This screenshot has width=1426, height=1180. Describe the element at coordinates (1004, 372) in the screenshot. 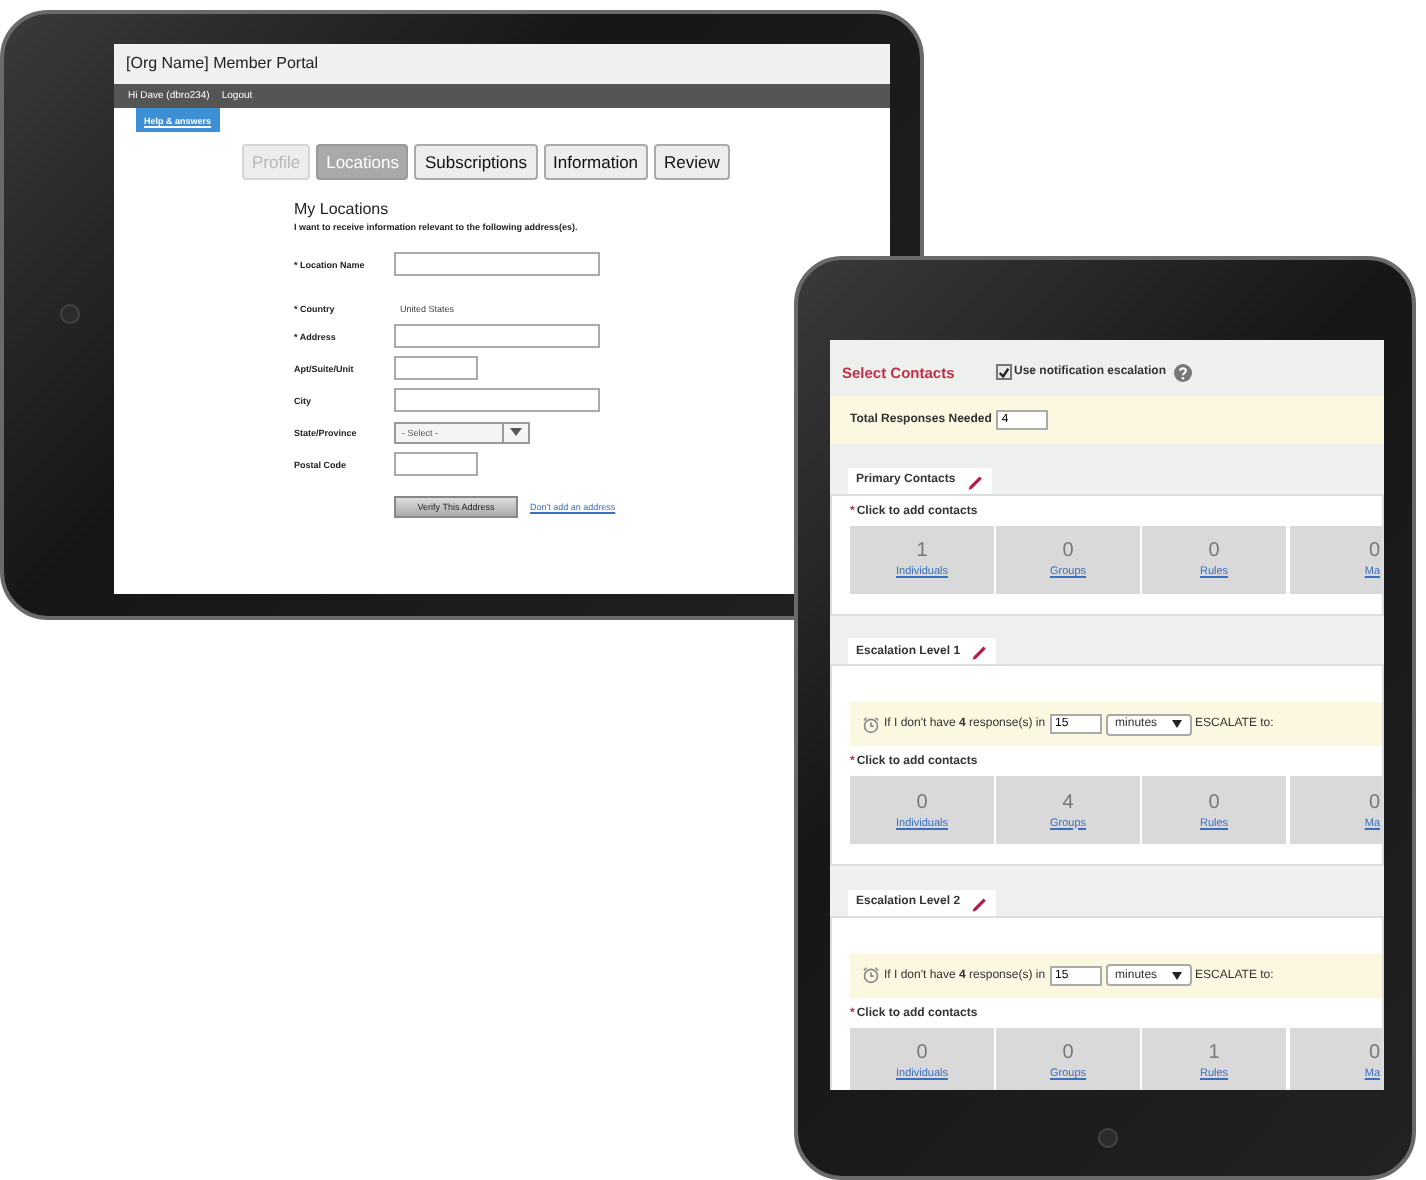

I see `checkbox` at that location.